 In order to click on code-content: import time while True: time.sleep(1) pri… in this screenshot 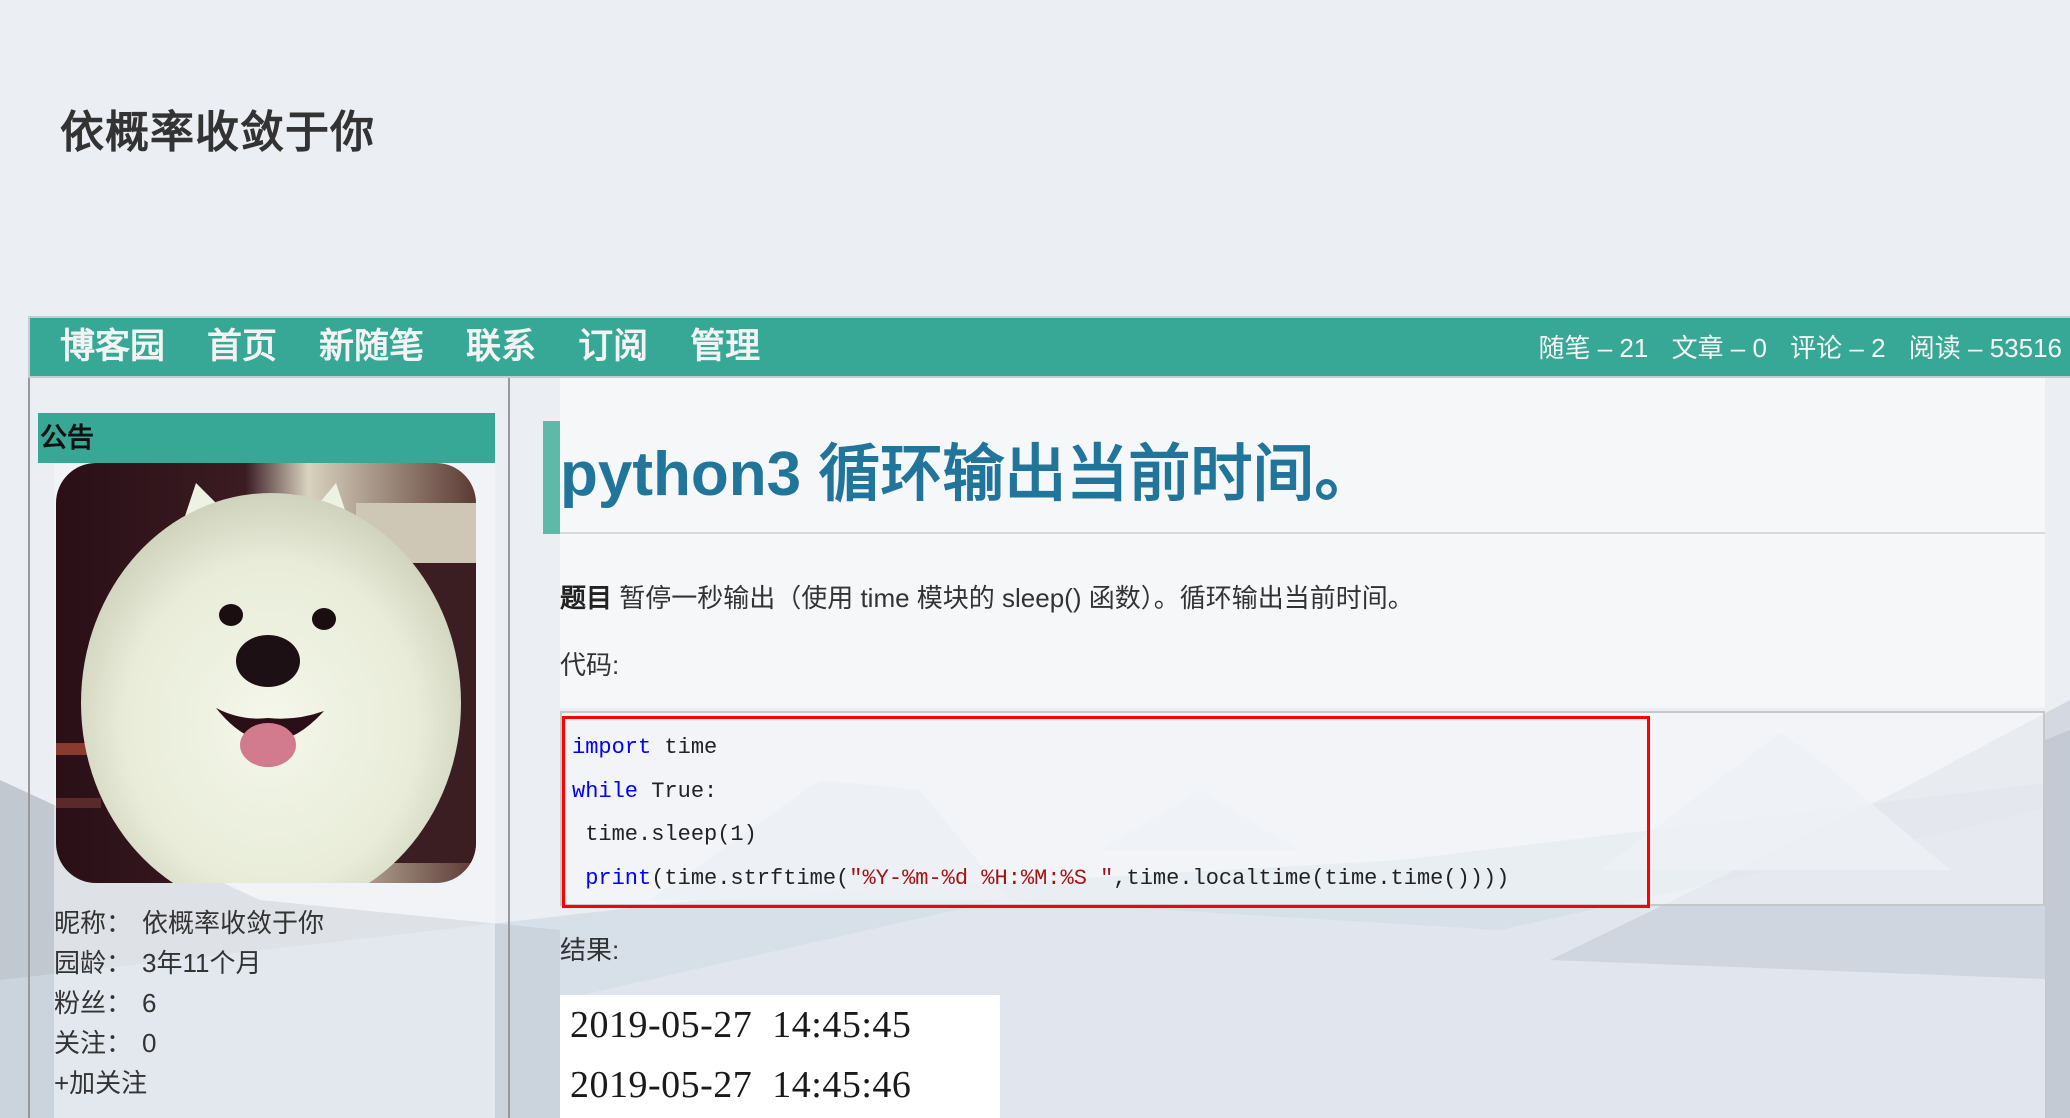, I will do `click(1047, 813)`.